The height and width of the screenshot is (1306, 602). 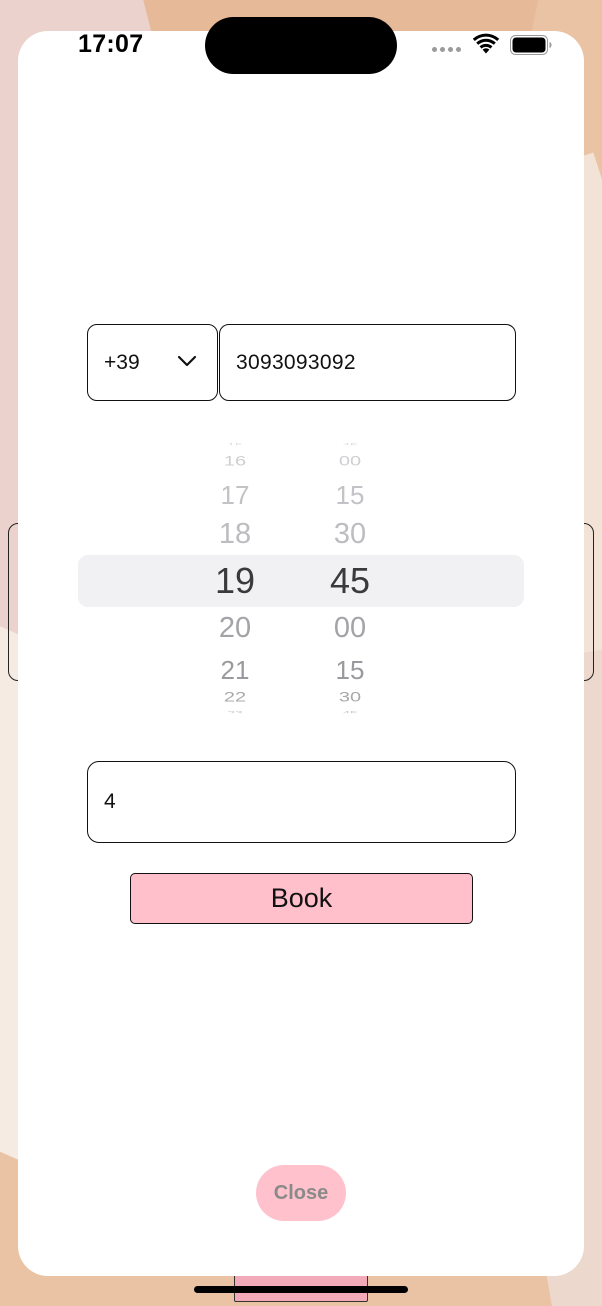 I want to click on picker-selection-highlight, so click(x=301, y=581).